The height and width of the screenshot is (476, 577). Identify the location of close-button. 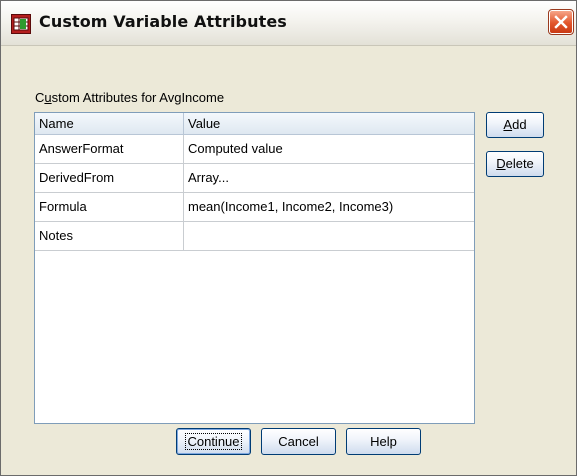
(561, 22).